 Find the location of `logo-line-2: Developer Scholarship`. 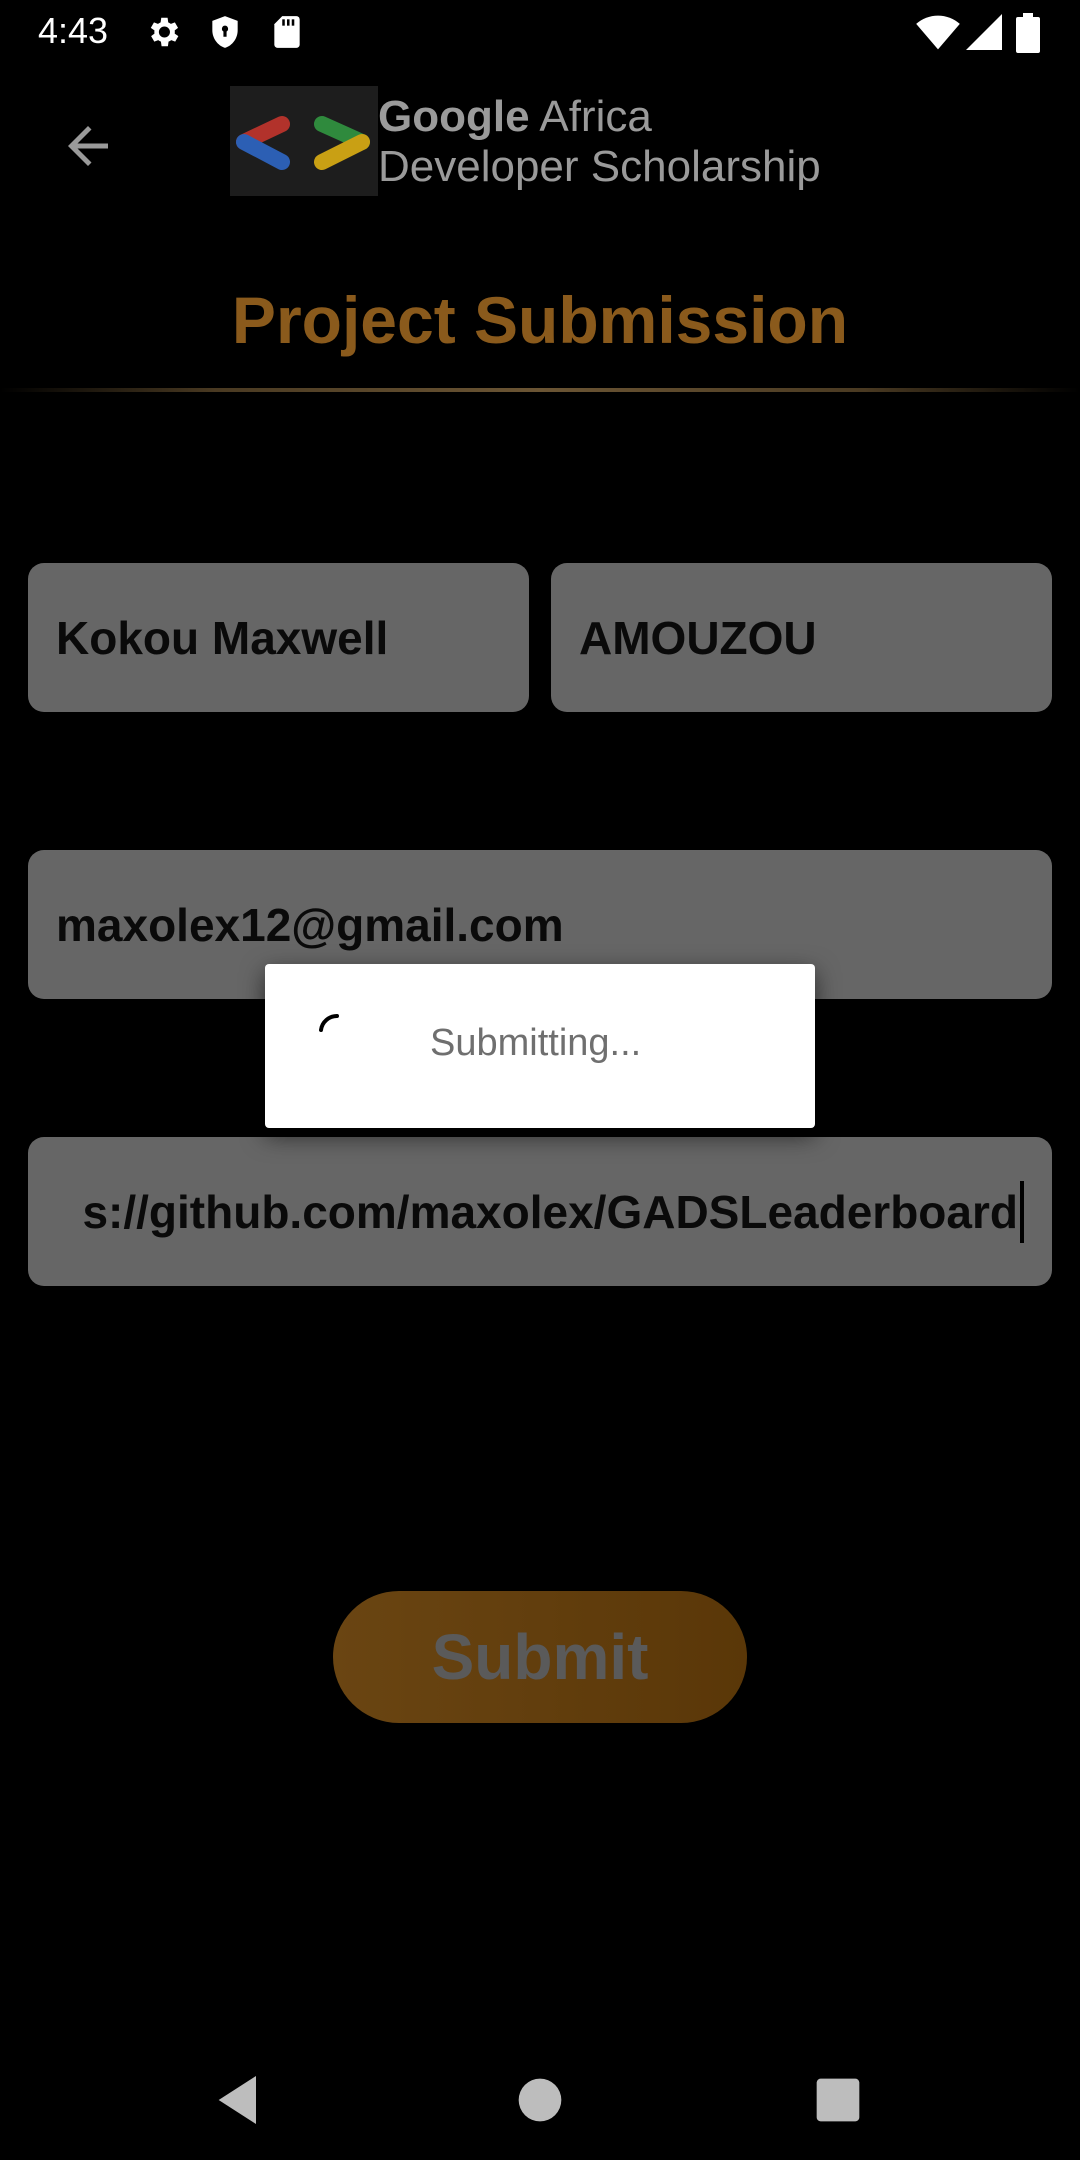

logo-line-2: Developer Scholarship is located at coordinates (599, 166).